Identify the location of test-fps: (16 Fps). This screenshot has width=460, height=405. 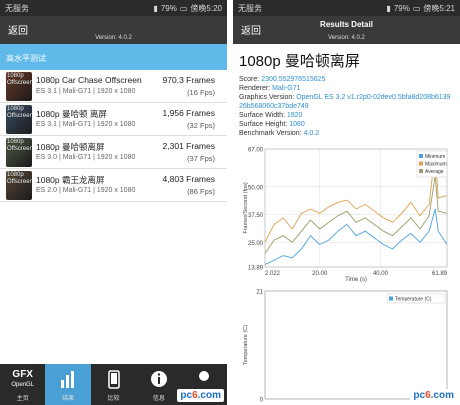
(201, 92).